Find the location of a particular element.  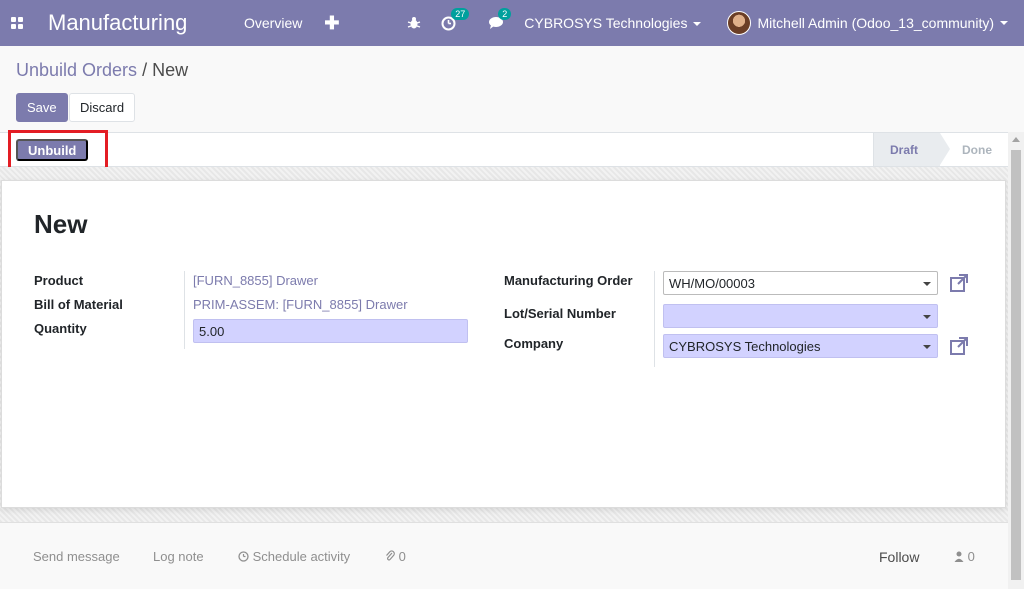

company-value: CYBROSYS Technologies is located at coordinates (745, 346).